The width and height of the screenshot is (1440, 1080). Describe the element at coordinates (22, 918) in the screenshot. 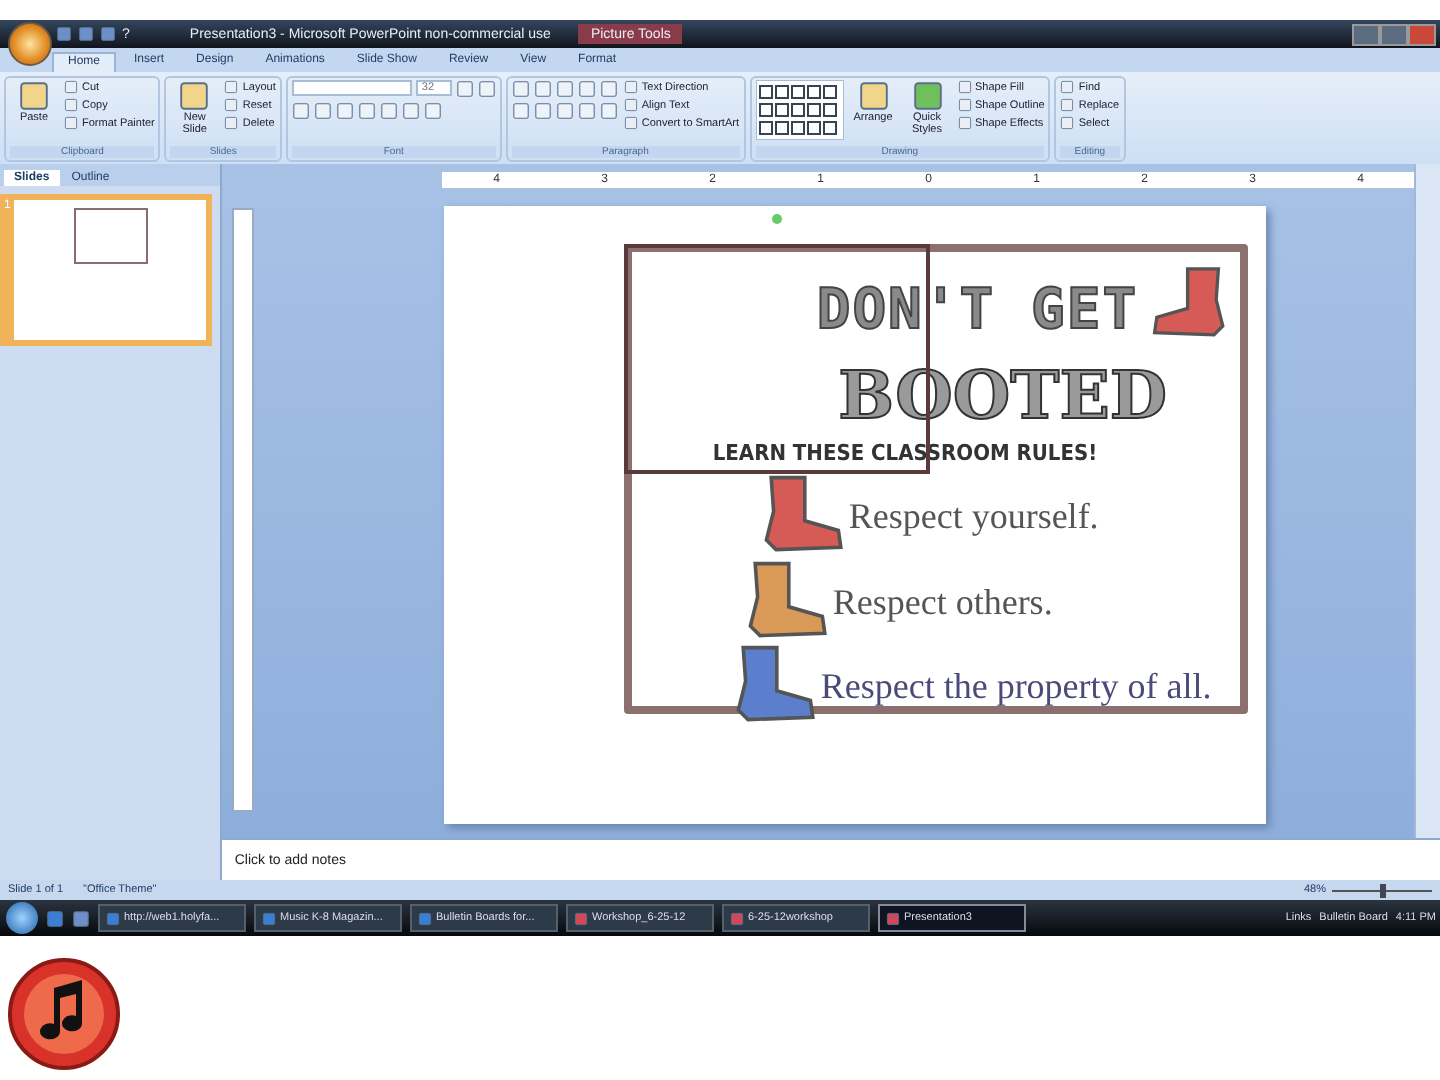

I see `start-button` at that location.